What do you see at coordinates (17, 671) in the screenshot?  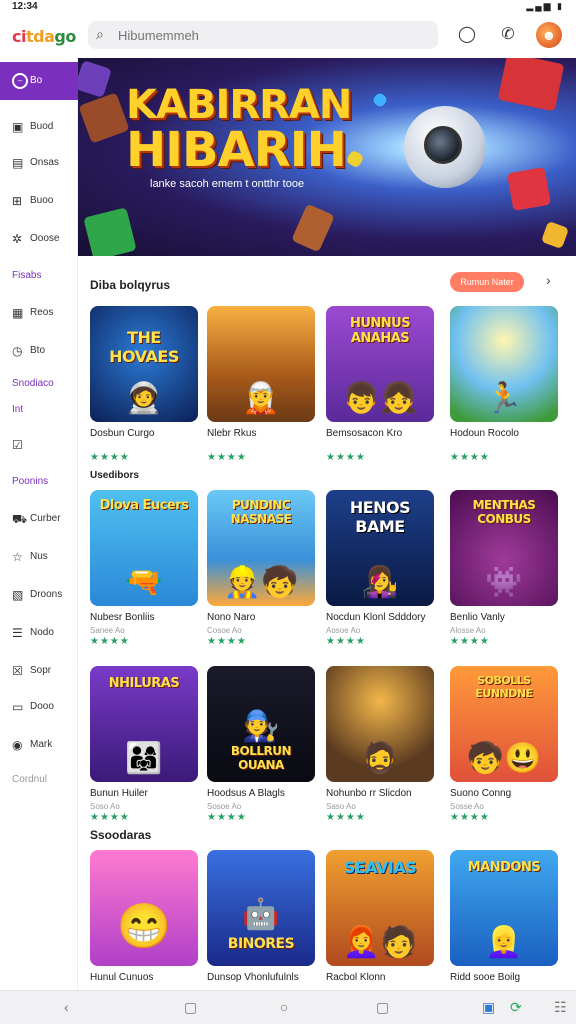 I see `shop-icon: ☒` at bounding box center [17, 671].